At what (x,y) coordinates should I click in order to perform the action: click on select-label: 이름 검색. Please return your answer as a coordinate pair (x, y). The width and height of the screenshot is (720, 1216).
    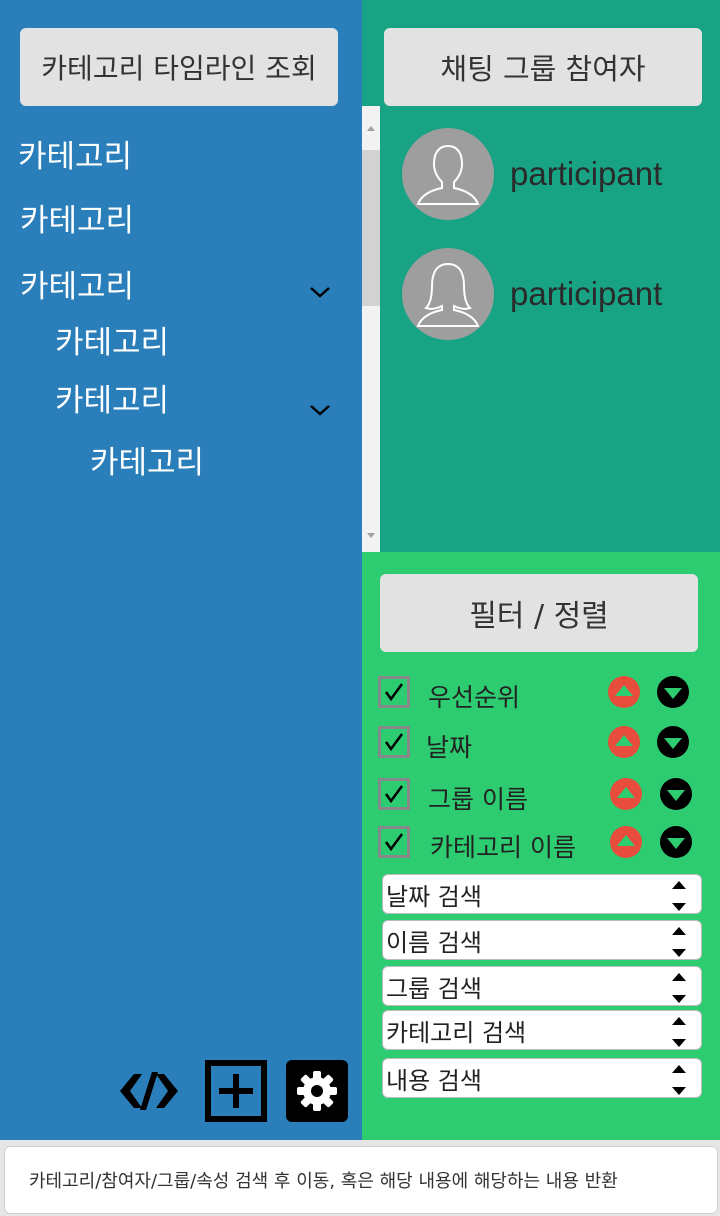
    Looking at the image, I should click on (434, 942).